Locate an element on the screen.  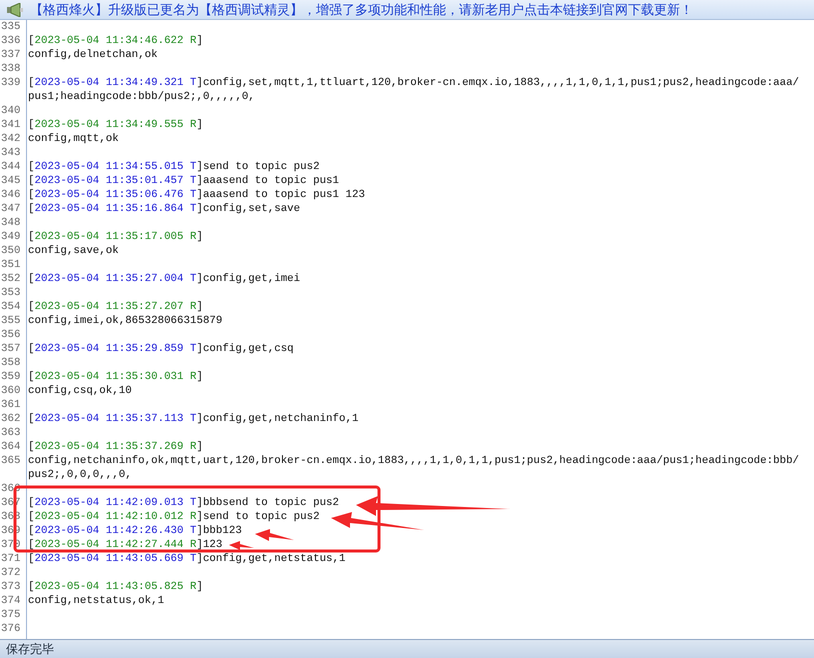
line-number: 357 is located at coordinates (11, 349).